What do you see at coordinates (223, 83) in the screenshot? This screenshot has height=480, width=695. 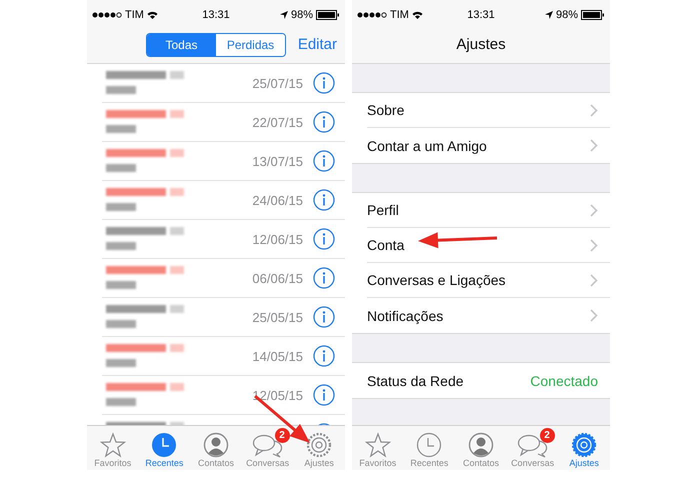 I see `call-row: 25/07/15` at bounding box center [223, 83].